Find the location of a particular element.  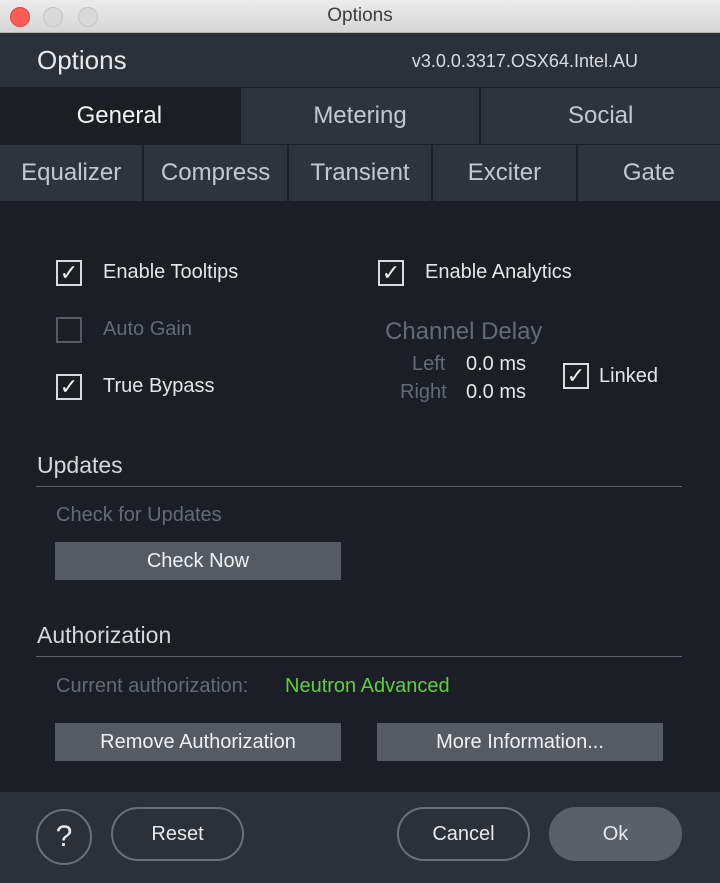

linked-checkbox: ✓ is located at coordinates (576, 376).